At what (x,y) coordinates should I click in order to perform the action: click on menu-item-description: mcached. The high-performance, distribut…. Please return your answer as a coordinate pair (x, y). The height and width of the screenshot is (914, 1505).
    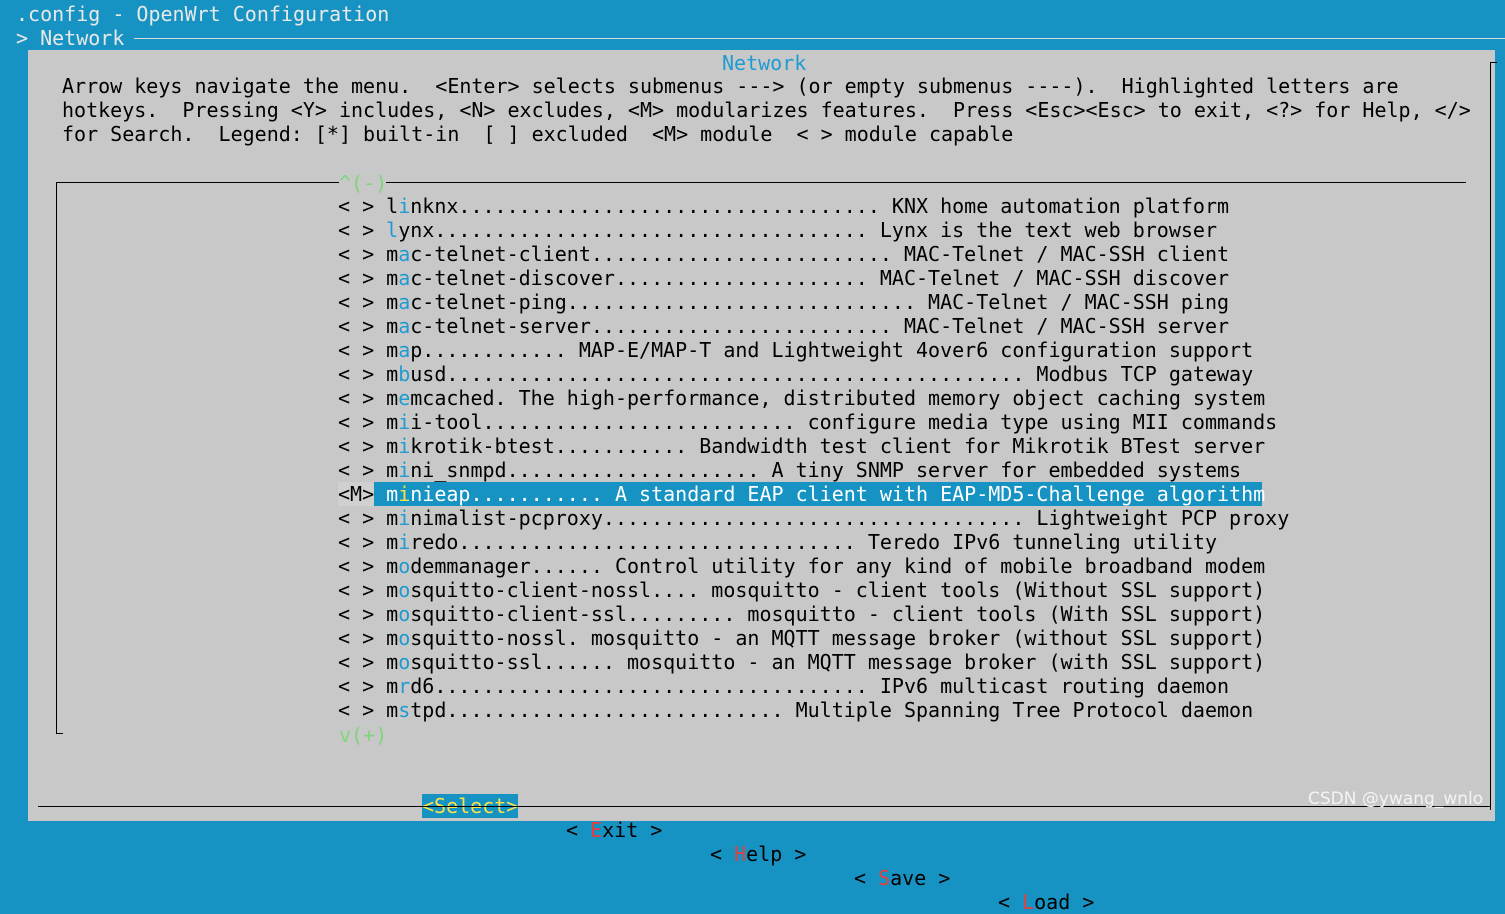
    Looking at the image, I should click on (838, 398).